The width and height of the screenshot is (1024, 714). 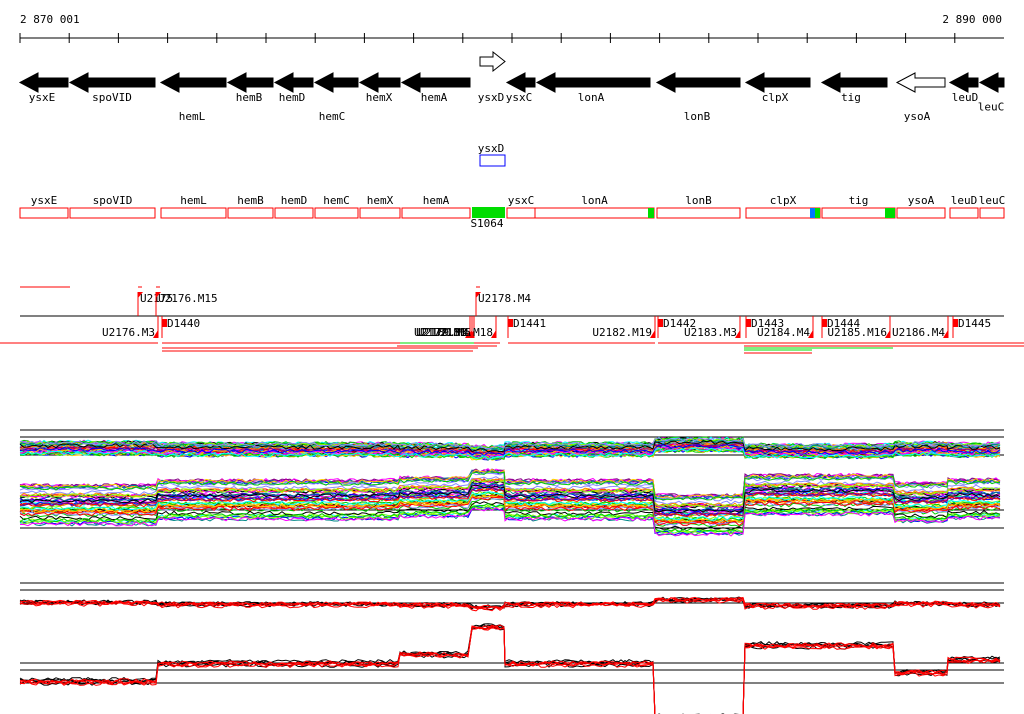 What do you see at coordinates (529, 323) in the screenshot?
I see `lower-marker-label: D1441` at bounding box center [529, 323].